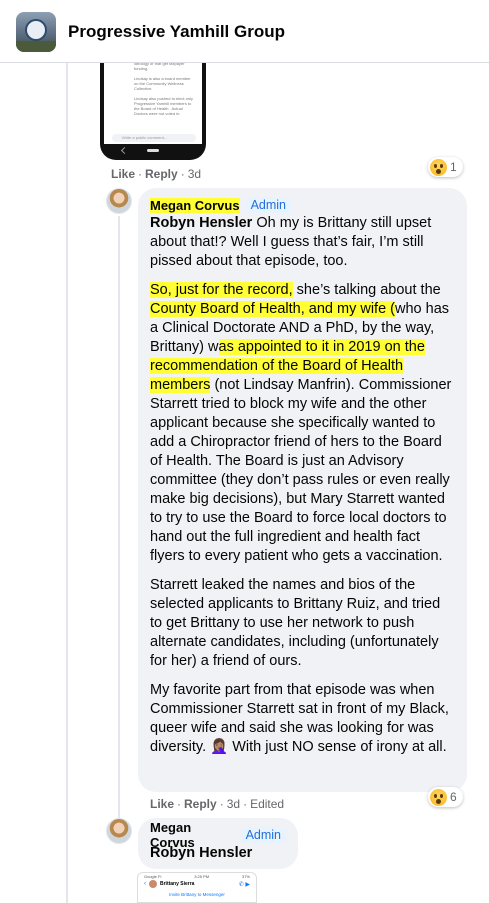 The height and width of the screenshot is (903, 489). I want to click on parent-comment-actions: Like · Reply · 3d, so click(156, 174).